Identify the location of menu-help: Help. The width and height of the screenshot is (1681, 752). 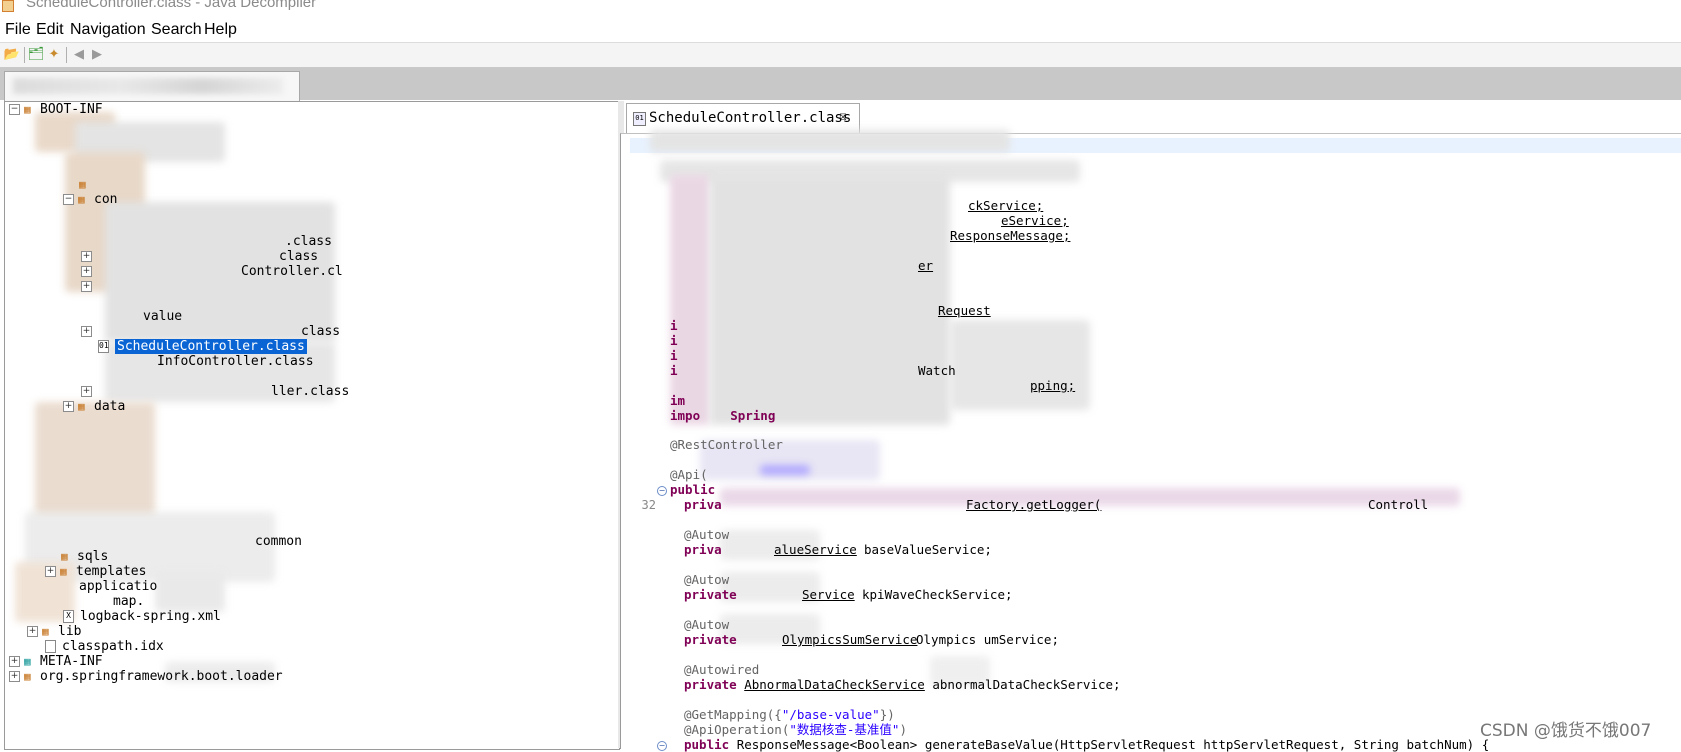
(220, 30).